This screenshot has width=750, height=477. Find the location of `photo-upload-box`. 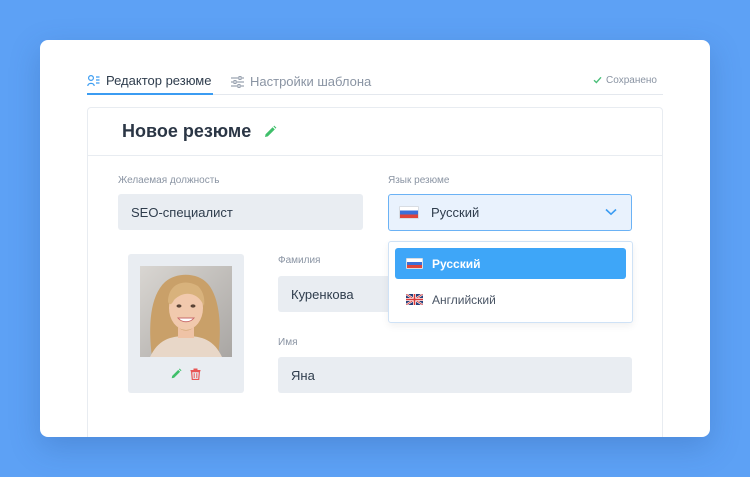

photo-upload-box is located at coordinates (186, 323).